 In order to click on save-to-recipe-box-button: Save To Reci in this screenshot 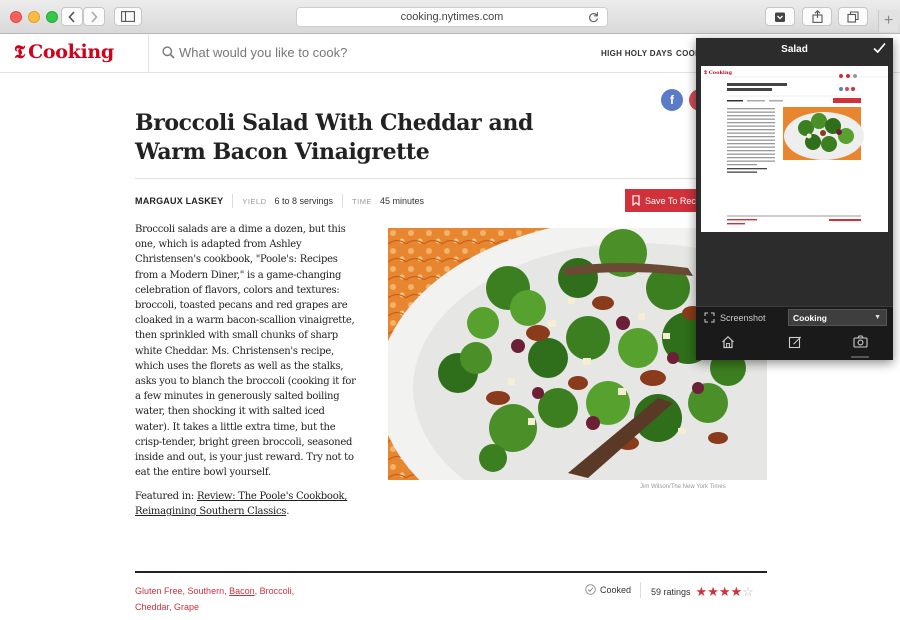, I will do `click(665, 200)`.